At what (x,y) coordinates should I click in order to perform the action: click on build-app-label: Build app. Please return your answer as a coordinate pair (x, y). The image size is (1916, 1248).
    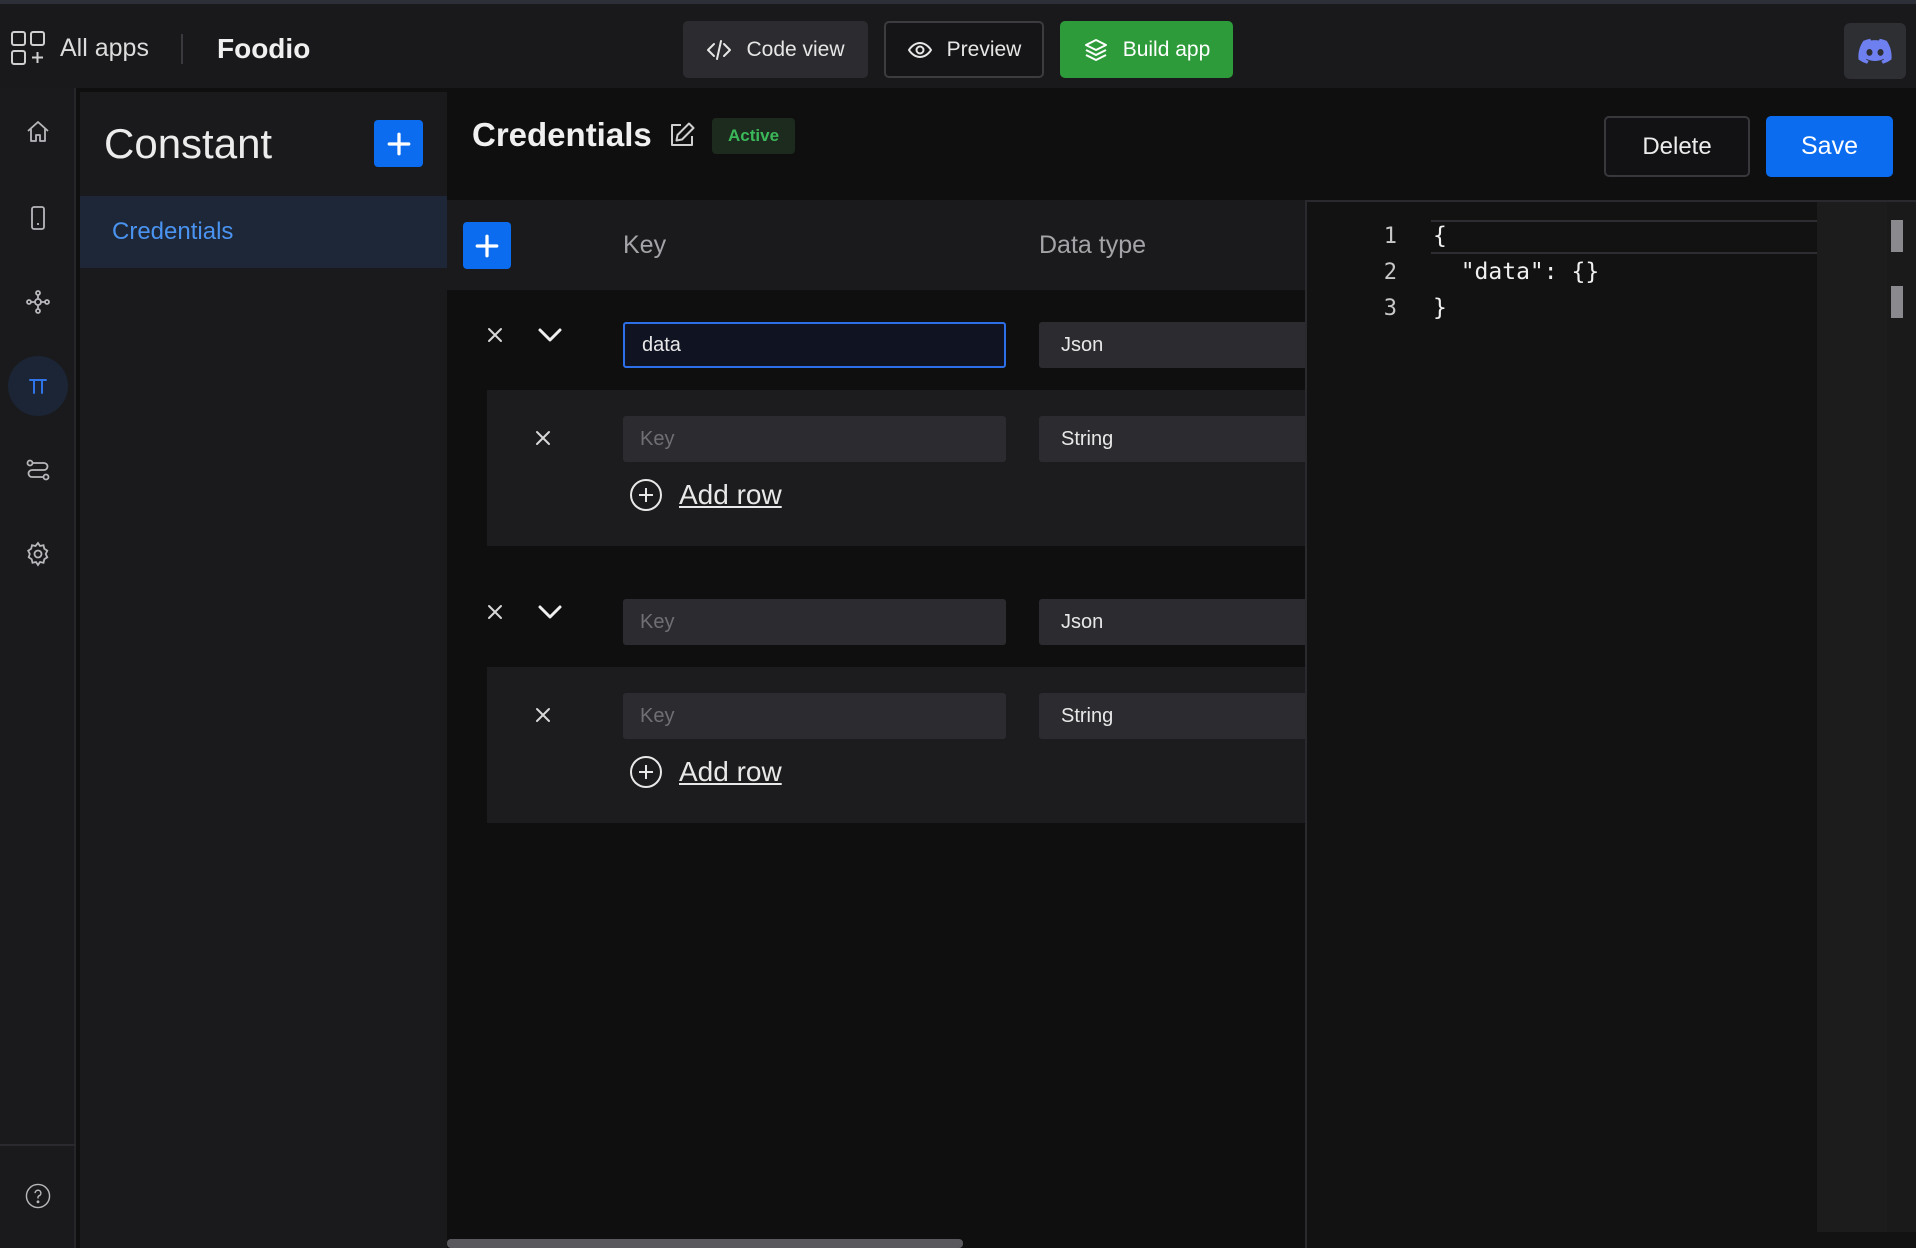
    Looking at the image, I should click on (1166, 49).